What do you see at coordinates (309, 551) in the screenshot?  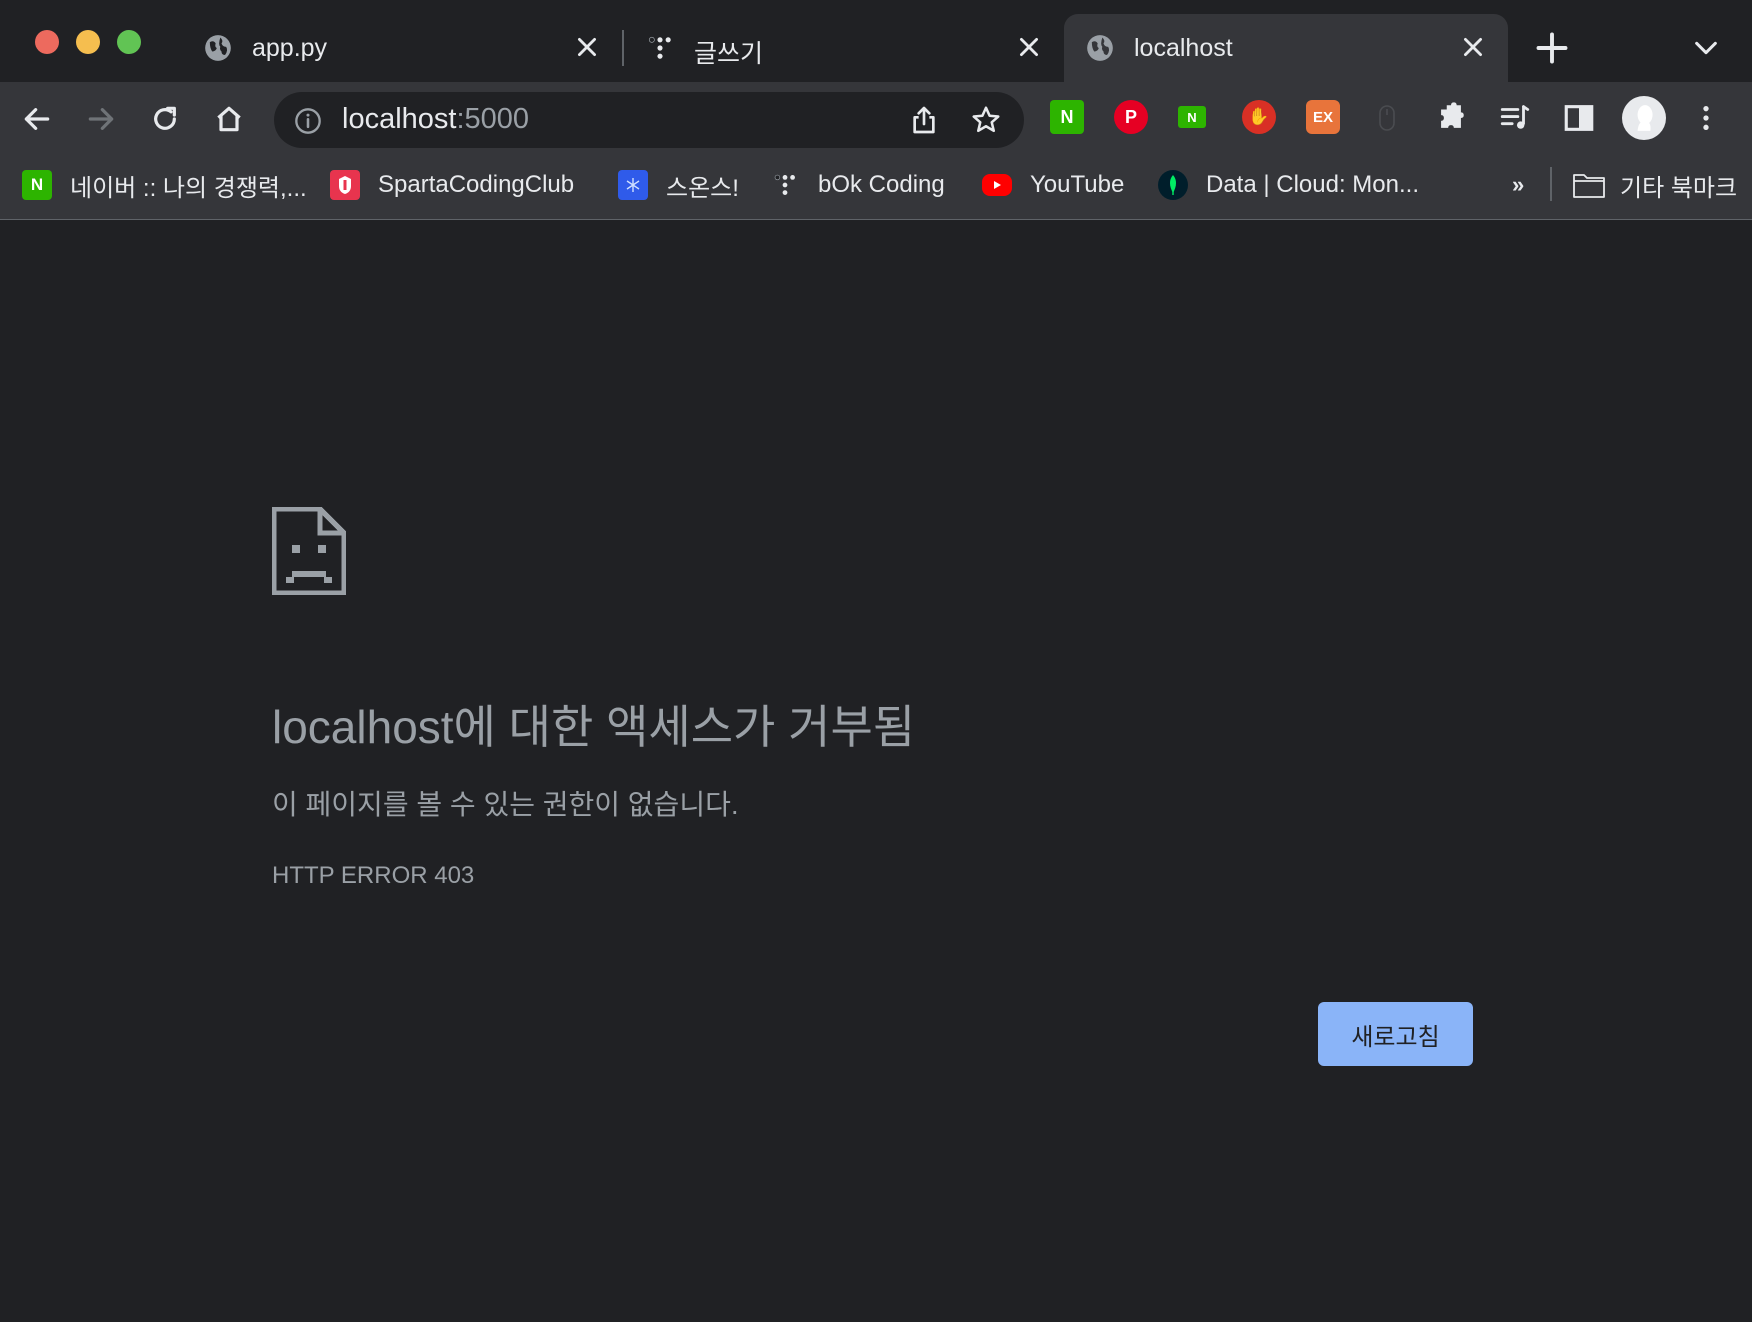 I see `sad-document-icon` at bounding box center [309, 551].